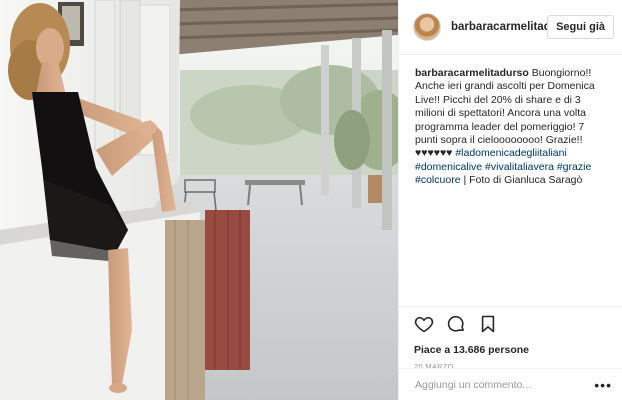  Describe the element at coordinates (510, 338) in the screenshot. I see `post-actions: Piace a 13.686 persone 20 MARZO` at that location.